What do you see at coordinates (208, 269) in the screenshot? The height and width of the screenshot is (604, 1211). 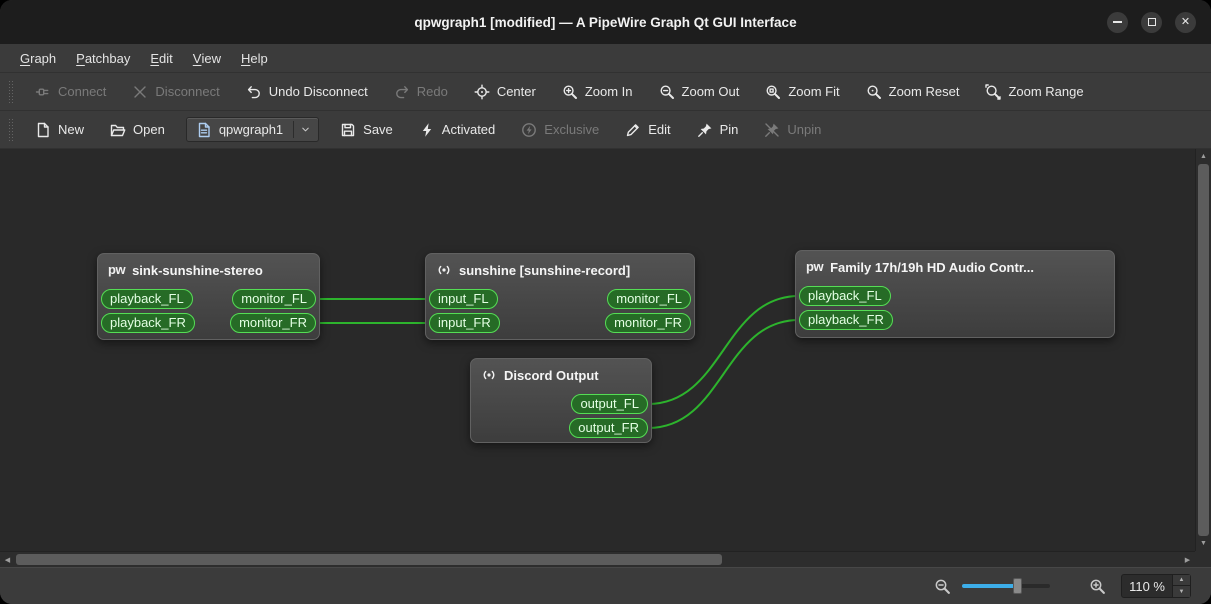 I see `node-header: pw sink-sunshine-stereo` at bounding box center [208, 269].